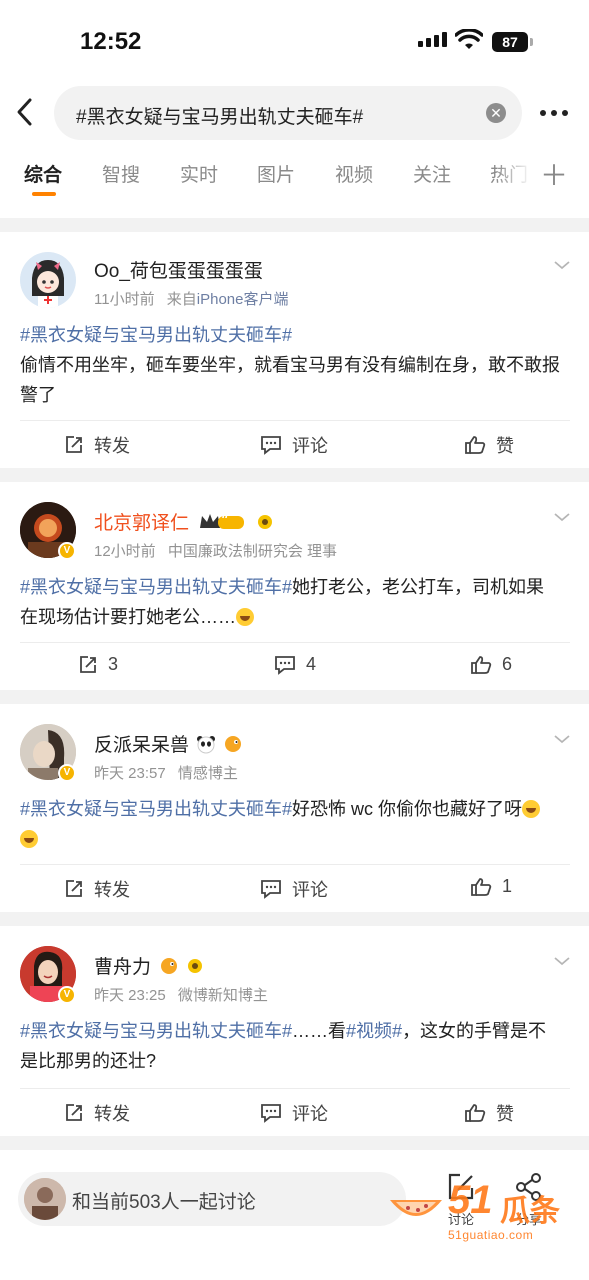 Image resolution: width=589 pixels, height=1280 pixels. I want to click on post-username: Oo_荷包蛋蛋蛋蛋蛋, so click(178, 269).